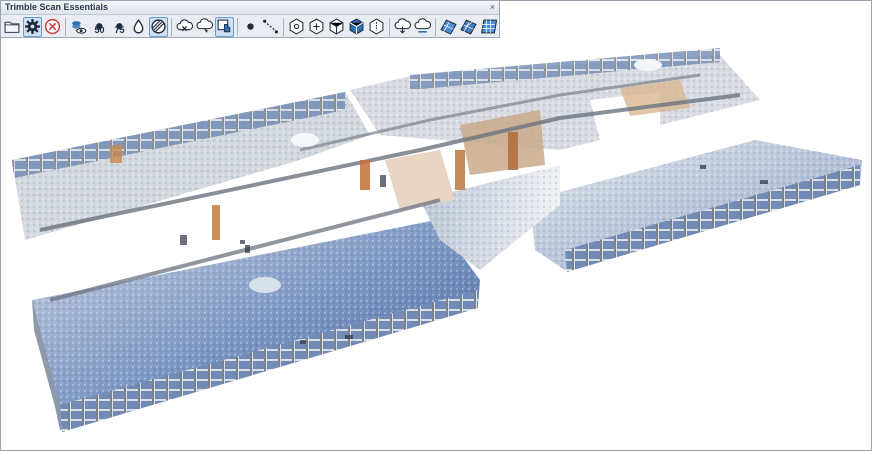 The height and width of the screenshot is (451, 872). I want to click on close-icon: ×, so click(492, 7).